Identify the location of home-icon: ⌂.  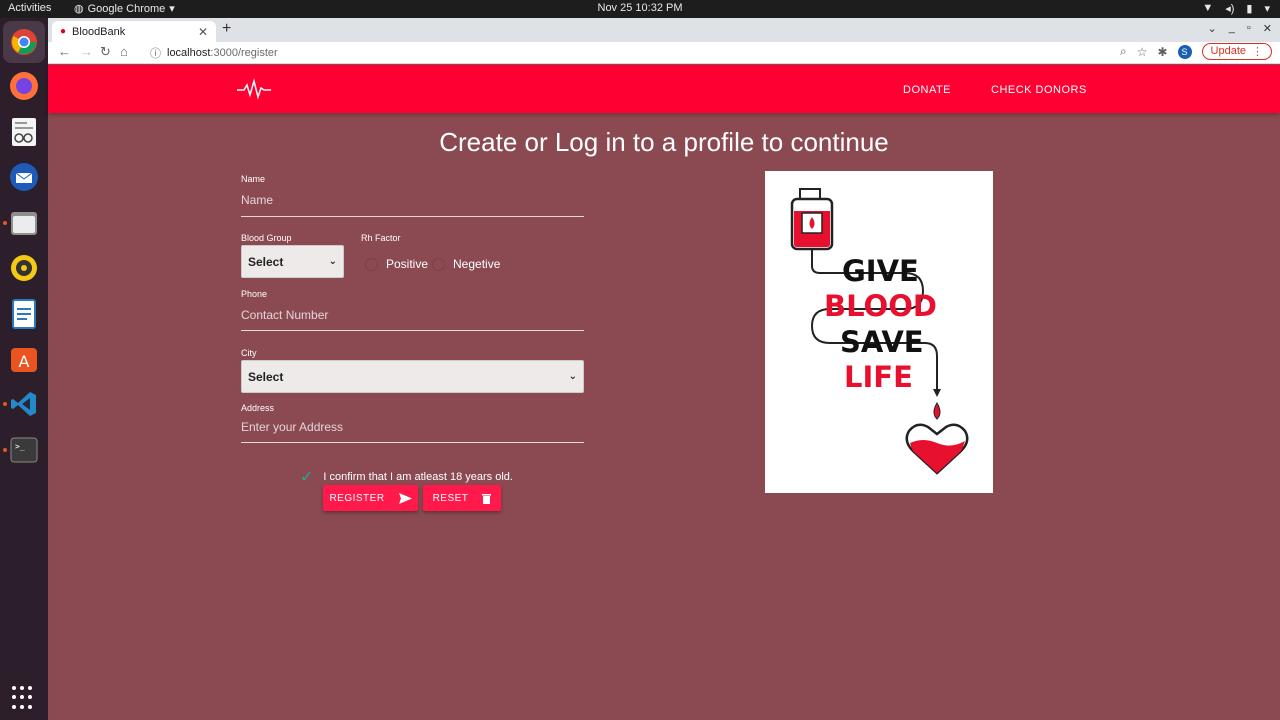
(124, 51).